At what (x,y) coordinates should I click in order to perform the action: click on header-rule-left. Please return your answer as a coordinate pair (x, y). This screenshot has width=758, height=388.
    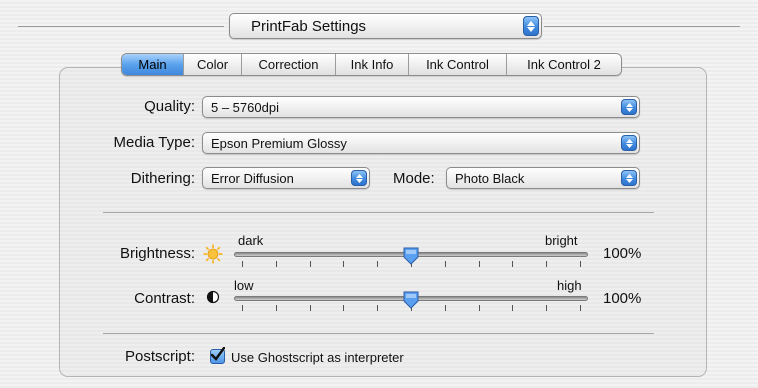
    Looking at the image, I should click on (121, 26).